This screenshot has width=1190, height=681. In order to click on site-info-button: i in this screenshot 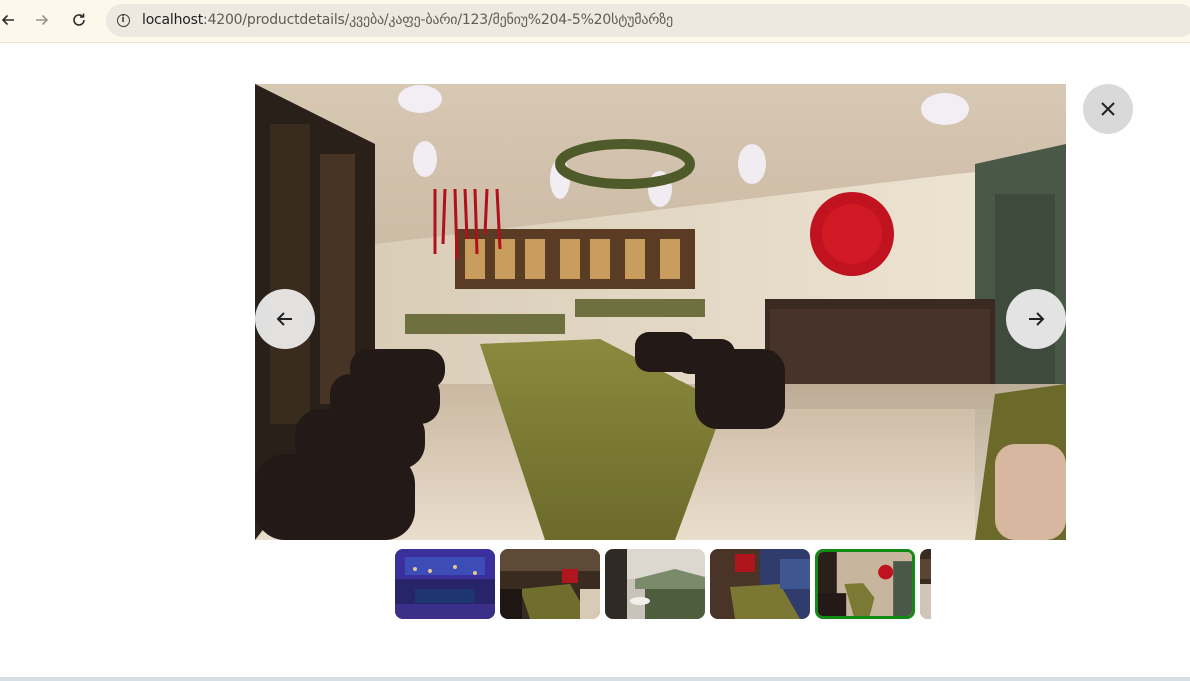, I will do `click(123, 20)`.